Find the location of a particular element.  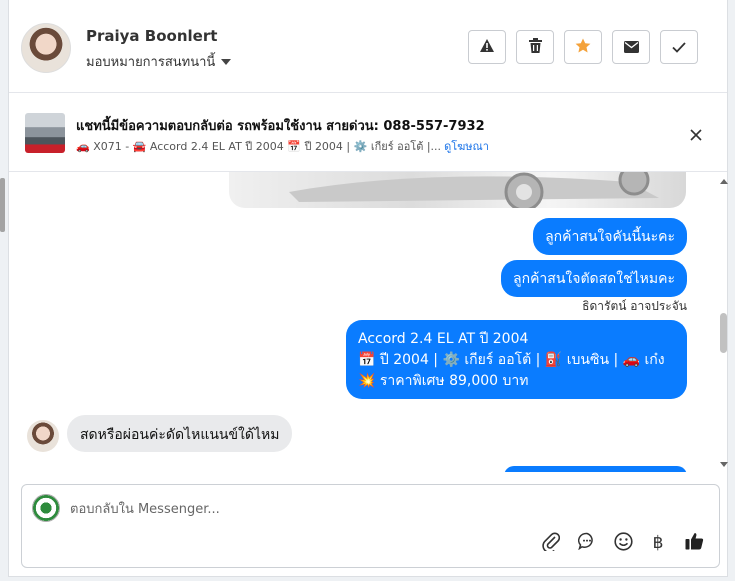

page-logo-icon is located at coordinates (46, 508).